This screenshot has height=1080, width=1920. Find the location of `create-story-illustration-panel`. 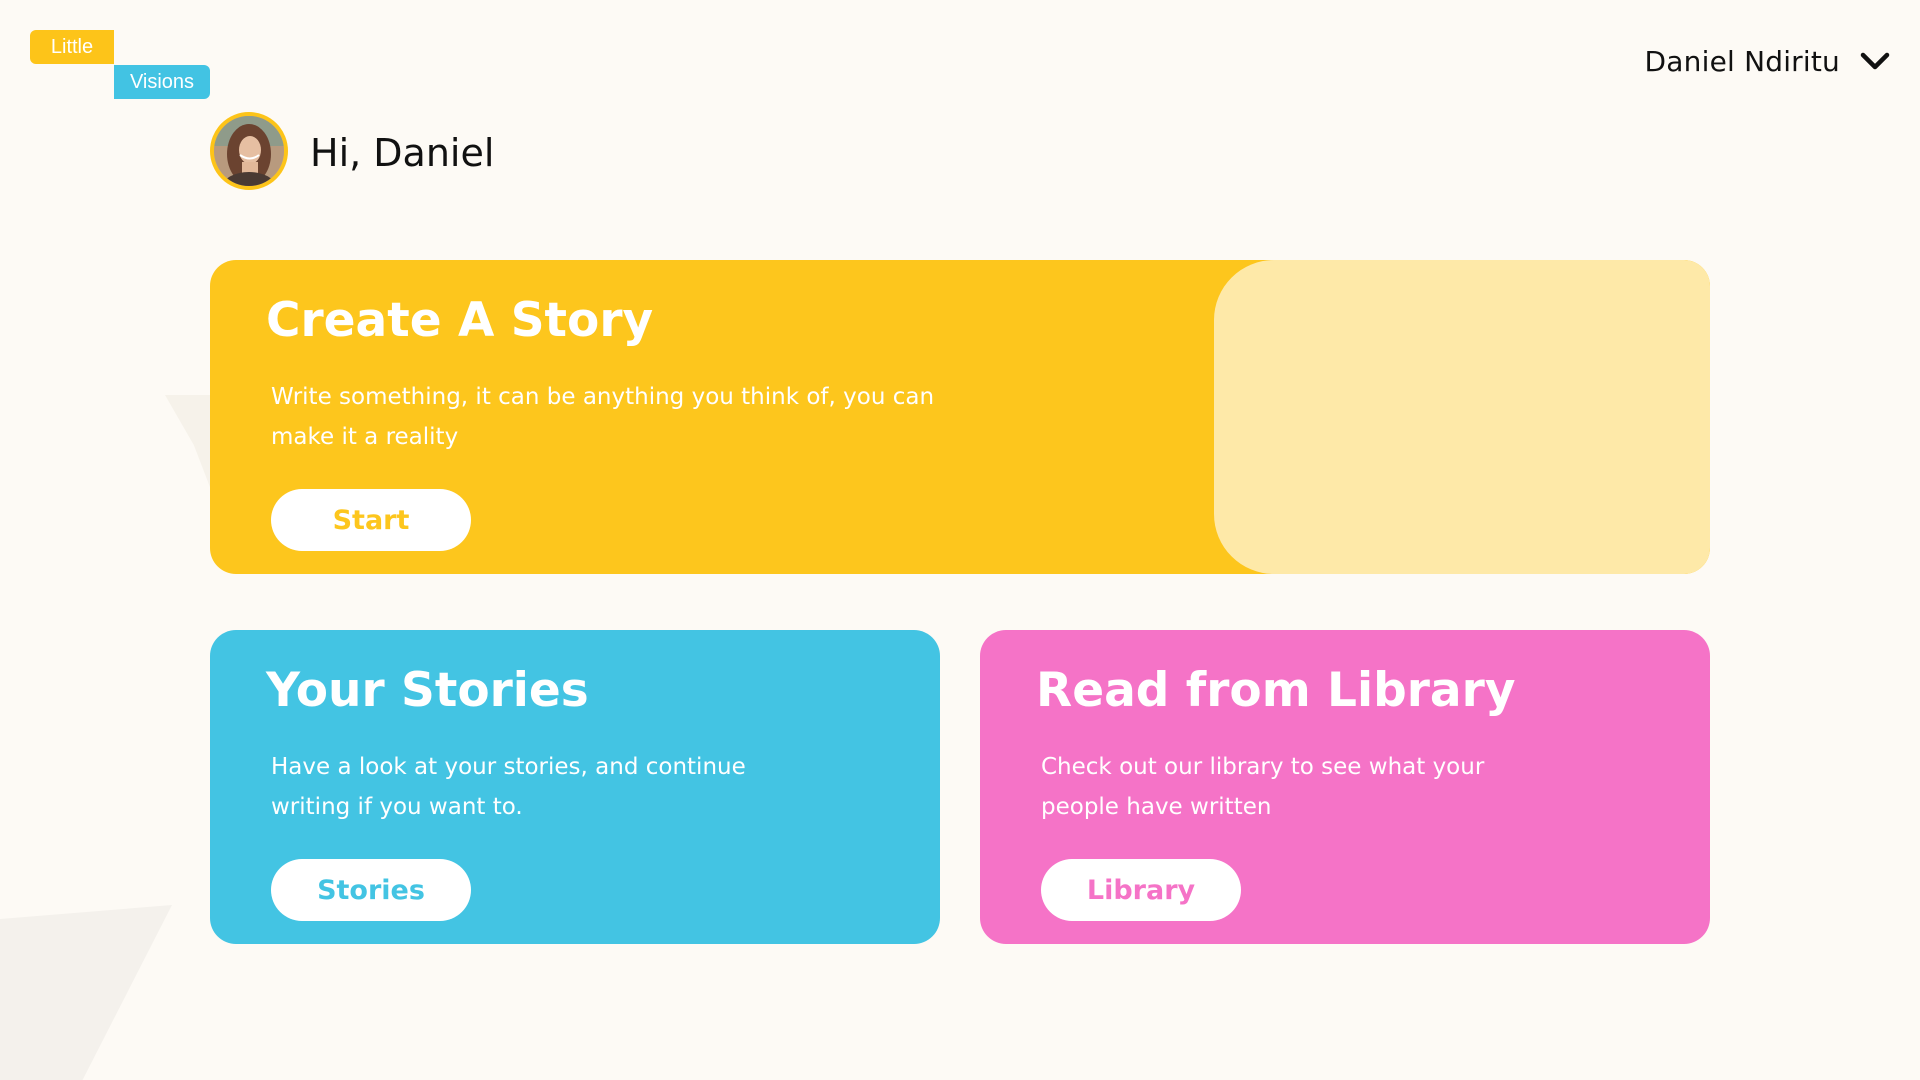

create-story-illustration-panel is located at coordinates (1462, 417).